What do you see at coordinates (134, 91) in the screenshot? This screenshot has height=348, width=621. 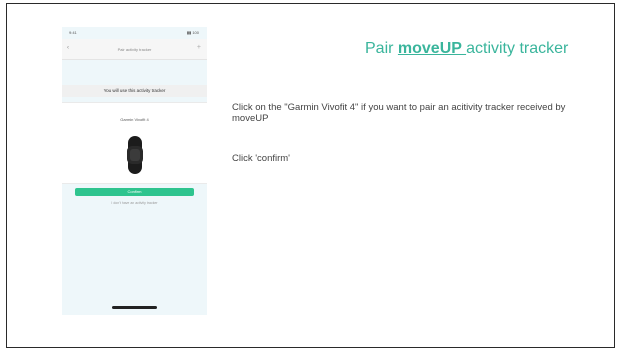 I see `device-heading: You will use this activity tracker` at bounding box center [134, 91].